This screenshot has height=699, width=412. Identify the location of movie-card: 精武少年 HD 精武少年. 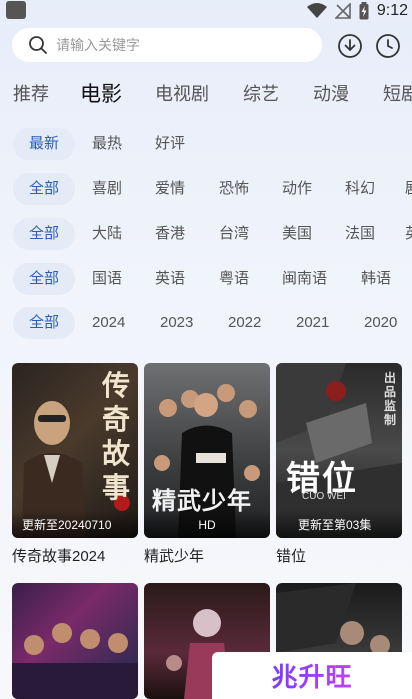
(207, 468).